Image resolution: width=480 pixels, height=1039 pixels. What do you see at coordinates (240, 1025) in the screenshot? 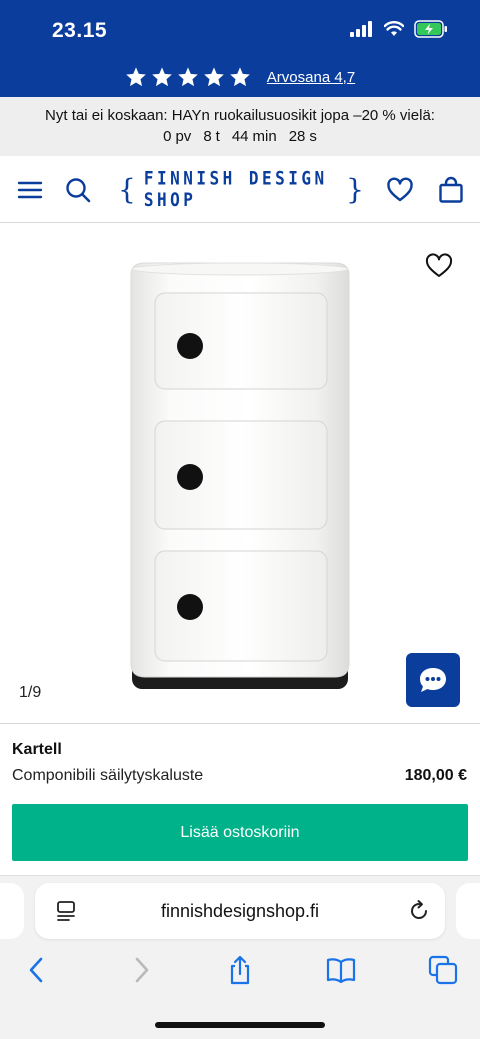
I see `home-indicator` at bounding box center [240, 1025].